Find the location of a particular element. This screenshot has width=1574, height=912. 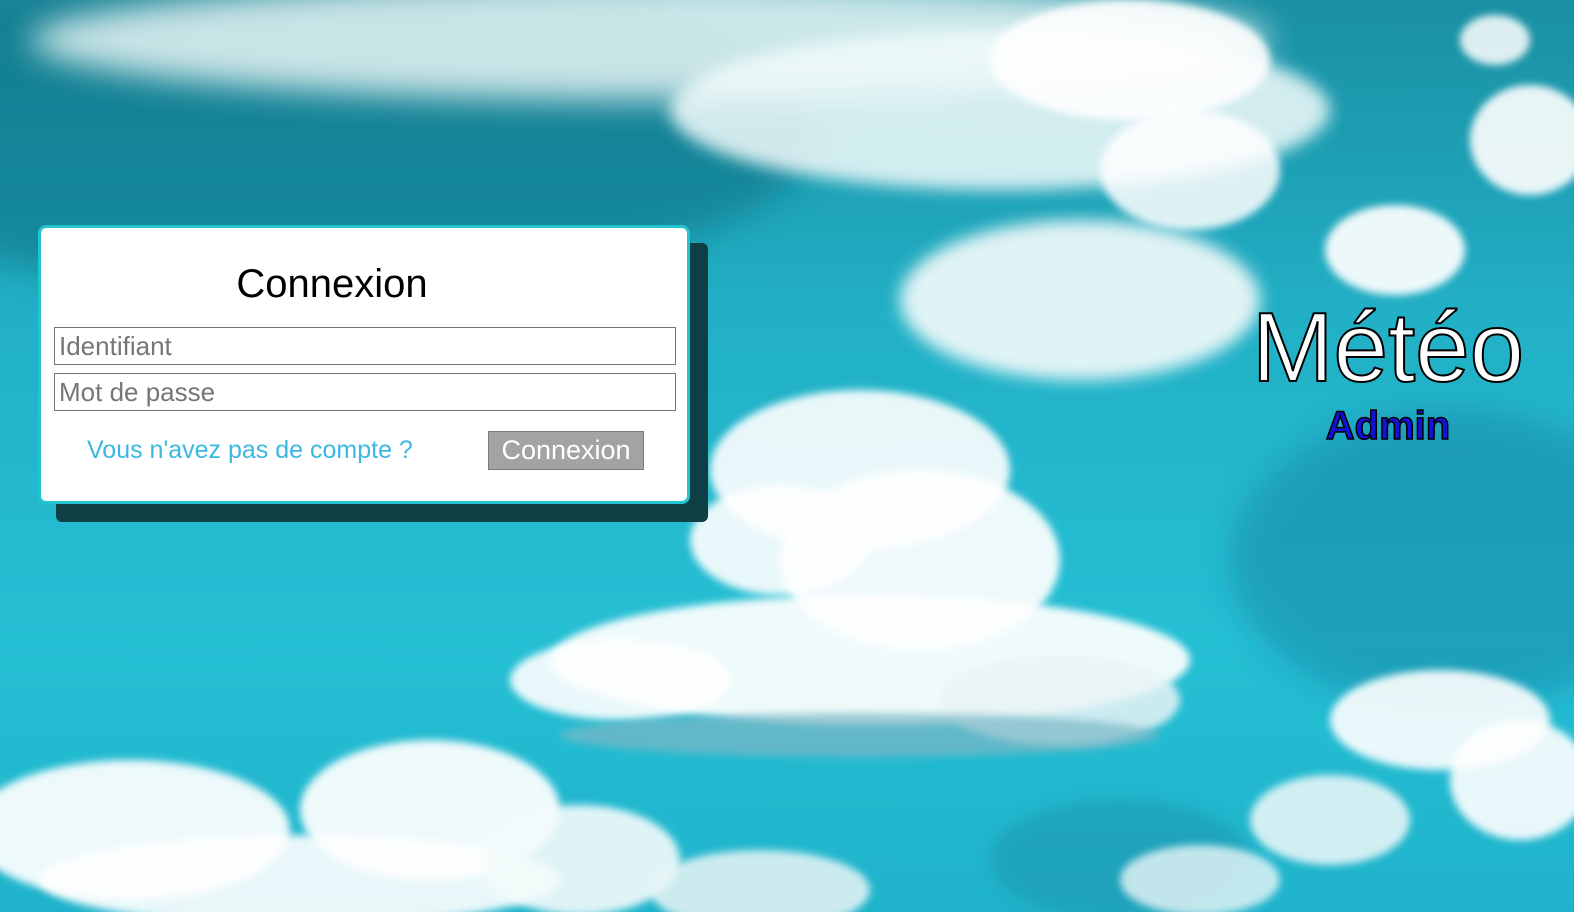

signup-link: Vous n'avez pas de compte ? is located at coordinates (250, 450).